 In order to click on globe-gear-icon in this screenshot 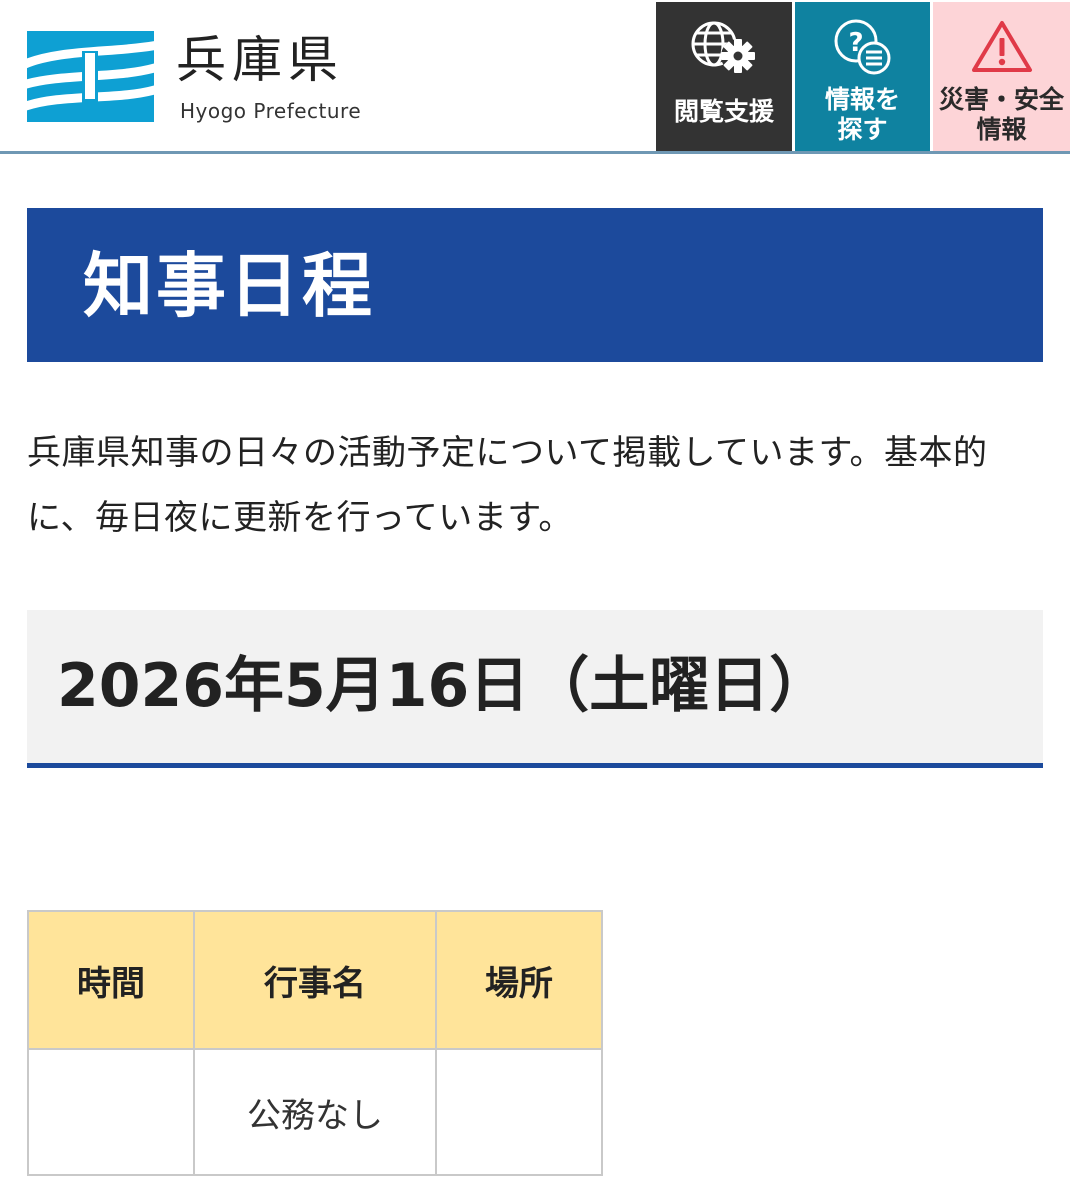, I will do `click(724, 47)`.